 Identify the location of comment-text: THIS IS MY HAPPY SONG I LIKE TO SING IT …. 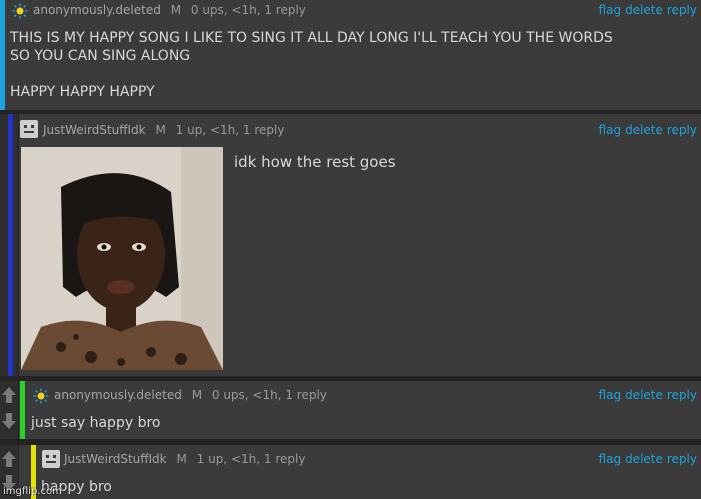
(311, 65).